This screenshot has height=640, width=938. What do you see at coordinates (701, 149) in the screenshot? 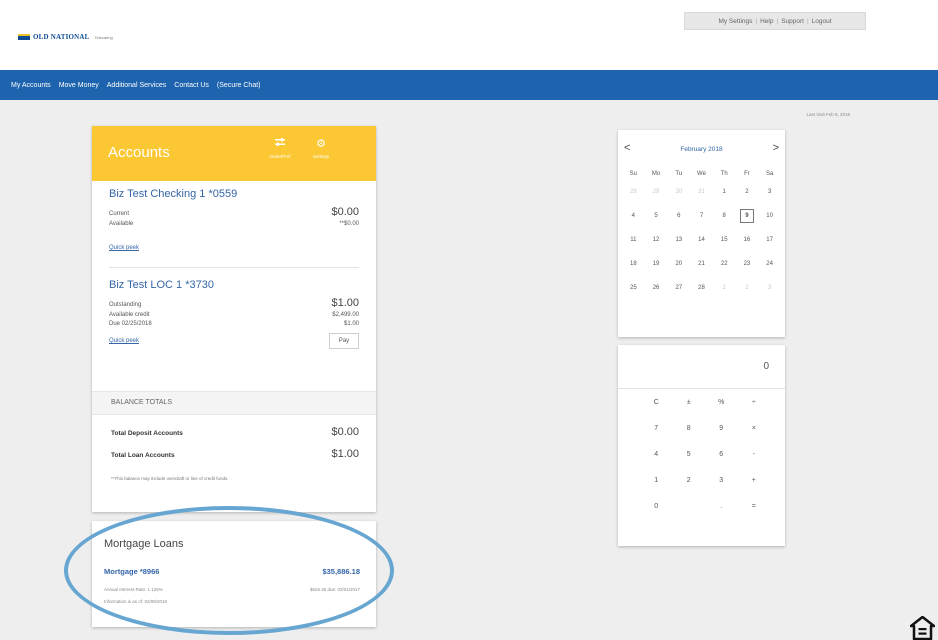
I see `calendar-month: February 2018` at bounding box center [701, 149].